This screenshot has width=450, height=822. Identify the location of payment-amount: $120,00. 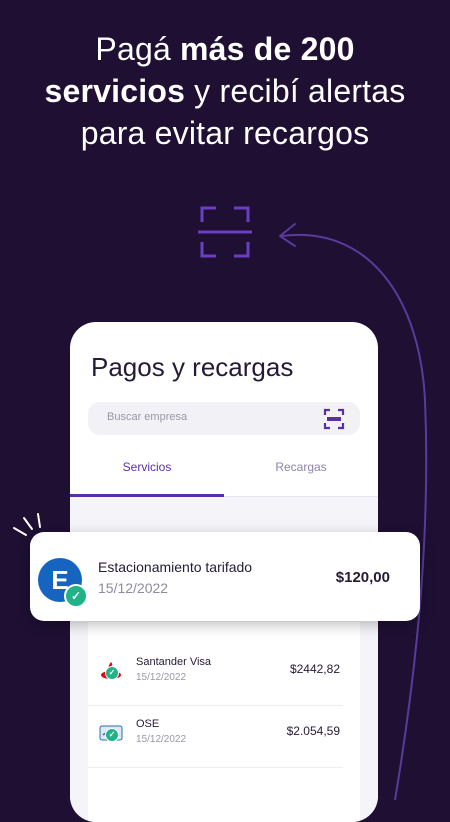
(362, 577).